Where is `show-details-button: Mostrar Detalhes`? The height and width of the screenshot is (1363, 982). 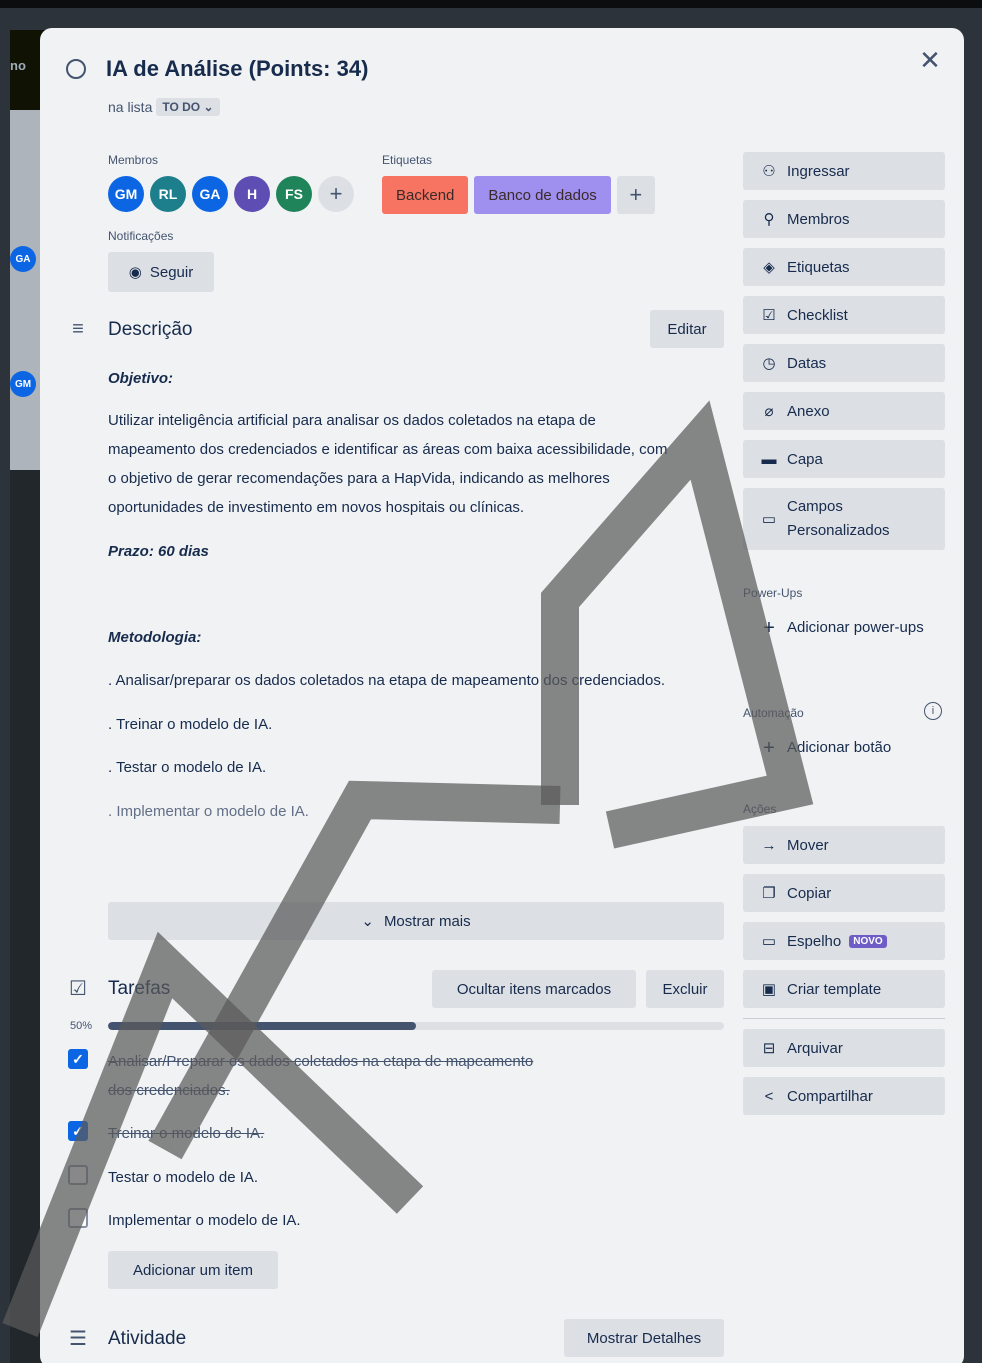
show-details-button: Mostrar Detalhes is located at coordinates (644, 1338).